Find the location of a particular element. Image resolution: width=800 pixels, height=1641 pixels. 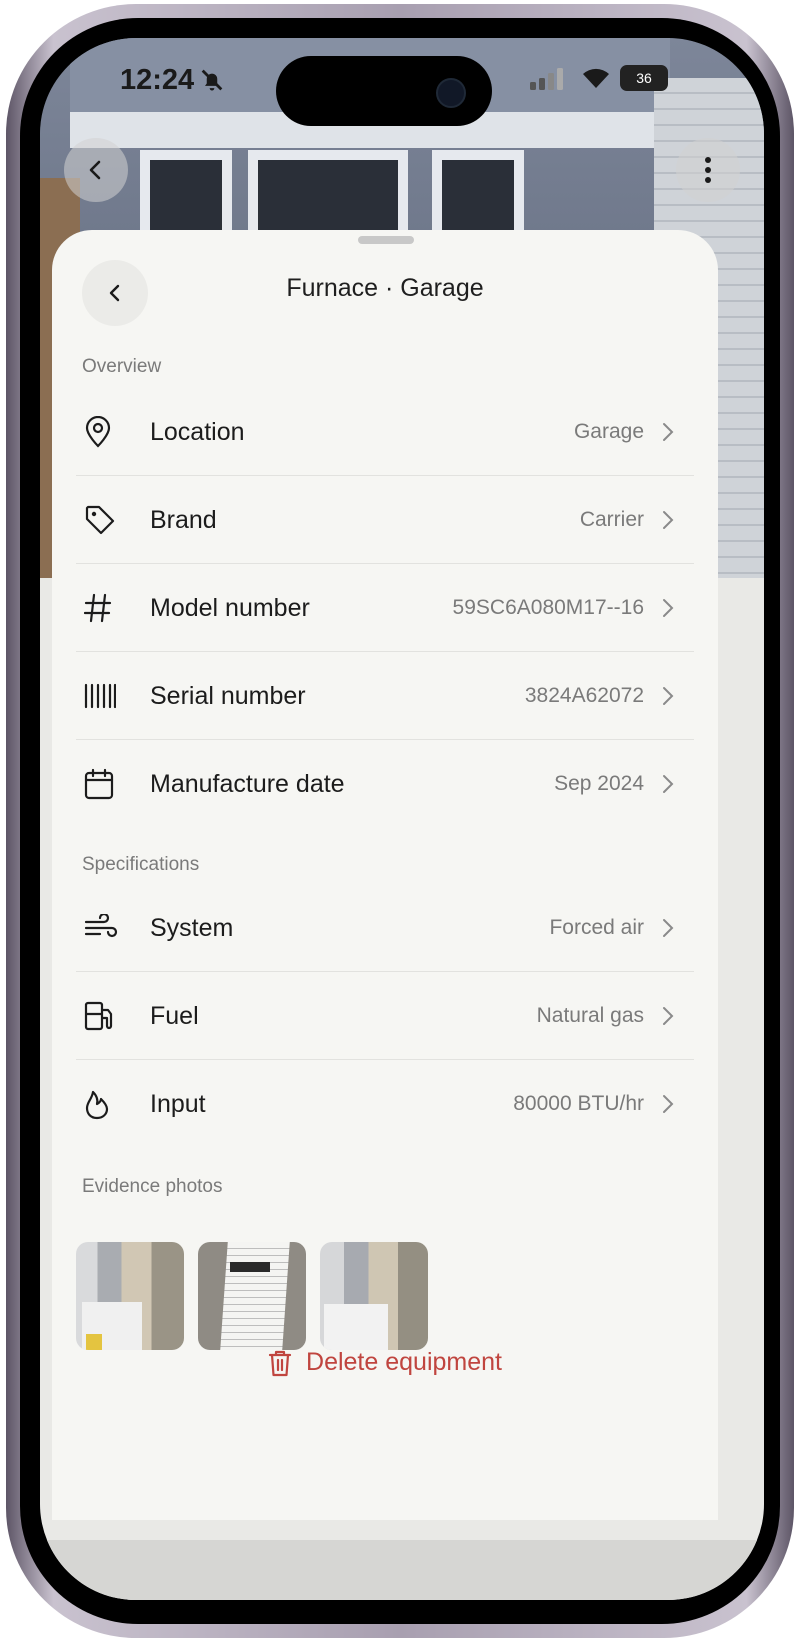

location-pin-icon is located at coordinates (107, 432).